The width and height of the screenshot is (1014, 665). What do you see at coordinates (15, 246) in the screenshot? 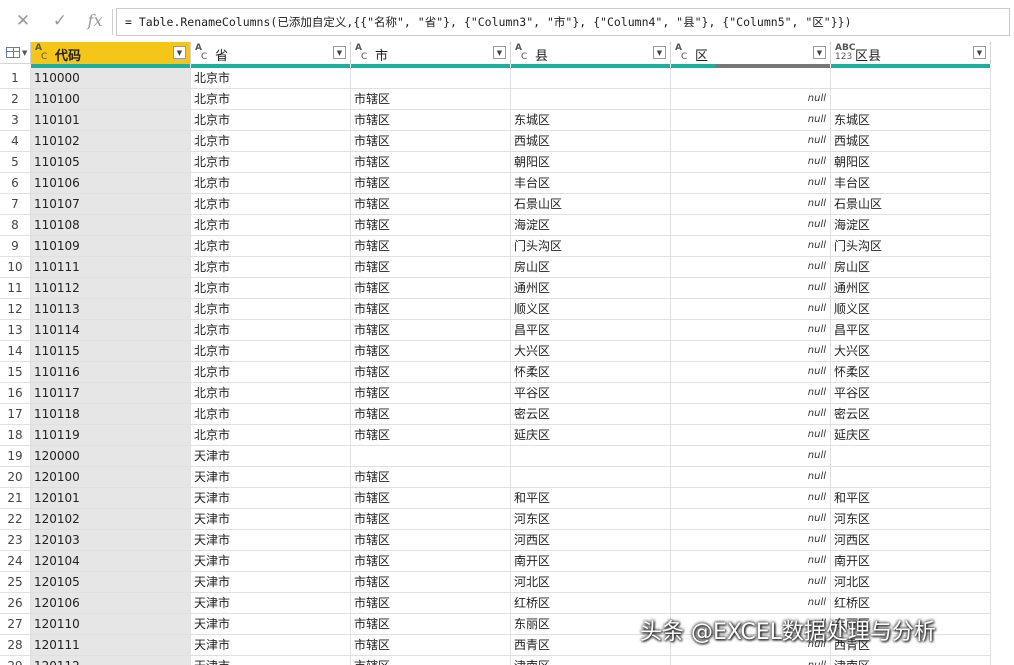
I see `row-number: 9` at bounding box center [15, 246].